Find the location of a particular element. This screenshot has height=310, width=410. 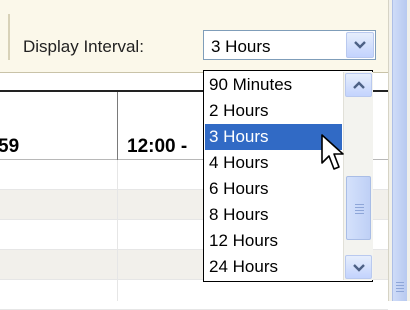

option-12-hours: 12 Hours is located at coordinates (273, 241).